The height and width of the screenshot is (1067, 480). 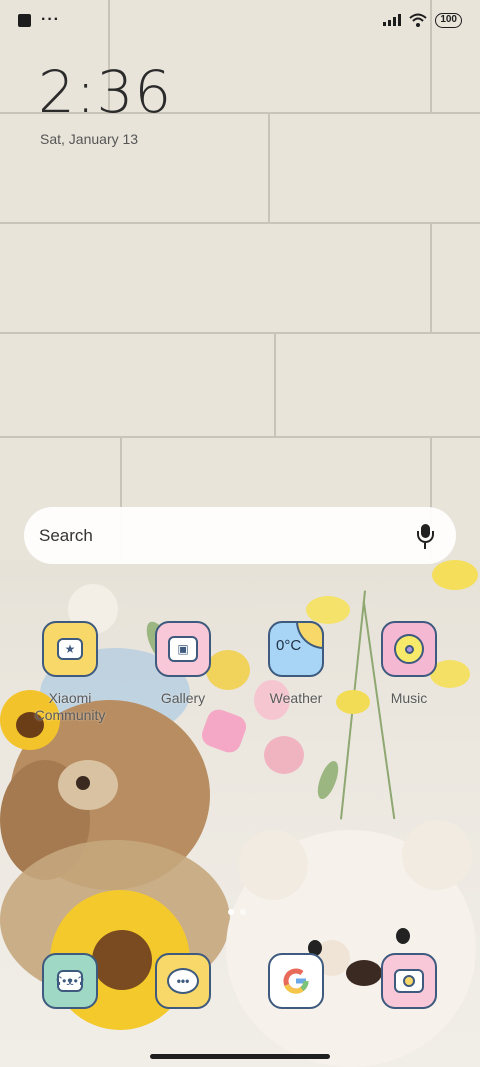 I want to click on app-gallery: ▣ Gallery, so click(x=183, y=664).